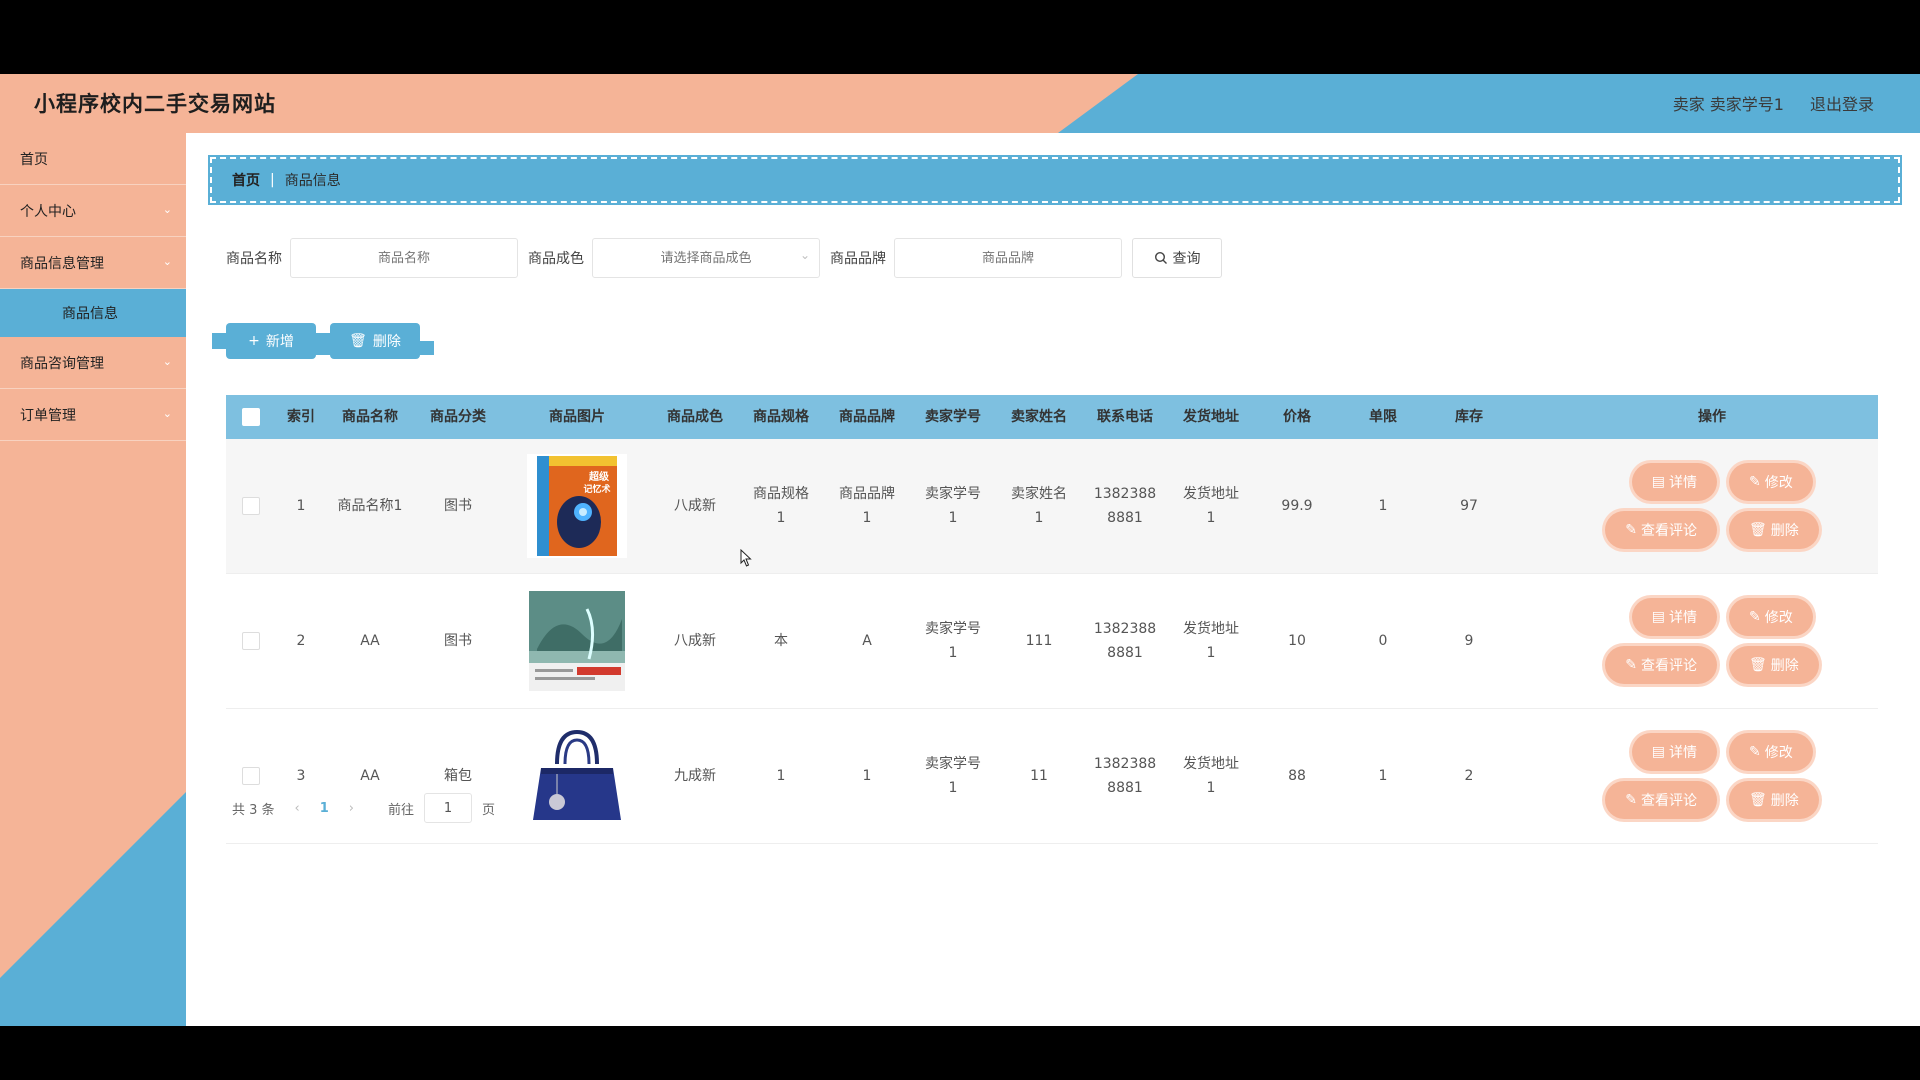 This screenshot has width=1920, height=1080. I want to click on column-header: 库存, so click(1469, 417).